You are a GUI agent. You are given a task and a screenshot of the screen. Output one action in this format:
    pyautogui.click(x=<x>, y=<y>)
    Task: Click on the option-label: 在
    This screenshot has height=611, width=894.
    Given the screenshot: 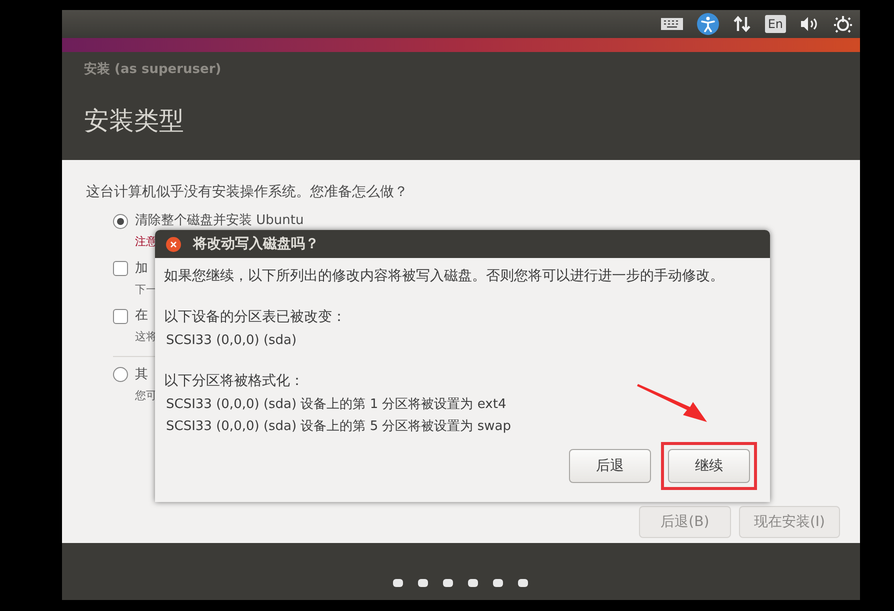 What is the action you would take?
    pyautogui.click(x=141, y=316)
    